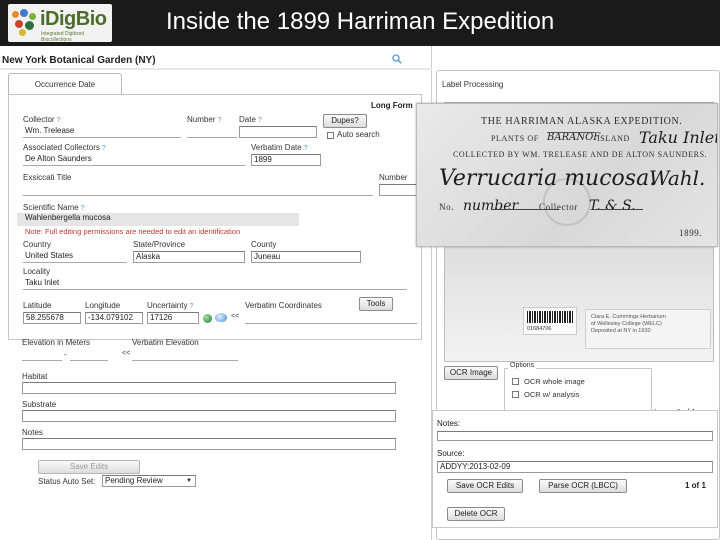 This screenshot has width=720, height=540. I want to click on ocr-whole-image-checkbox, so click(515, 381).